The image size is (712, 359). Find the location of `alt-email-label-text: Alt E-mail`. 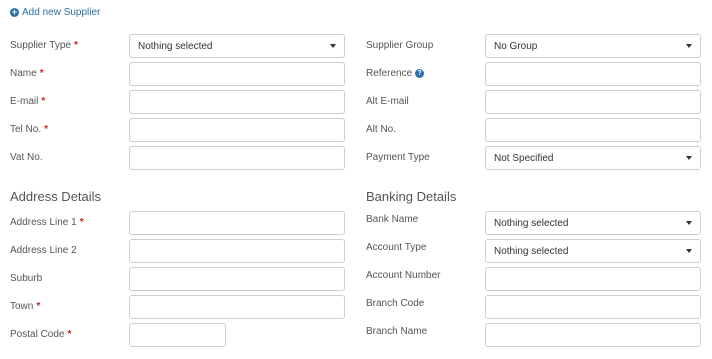

alt-email-label-text: Alt E-mail is located at coordinates (387, 101).